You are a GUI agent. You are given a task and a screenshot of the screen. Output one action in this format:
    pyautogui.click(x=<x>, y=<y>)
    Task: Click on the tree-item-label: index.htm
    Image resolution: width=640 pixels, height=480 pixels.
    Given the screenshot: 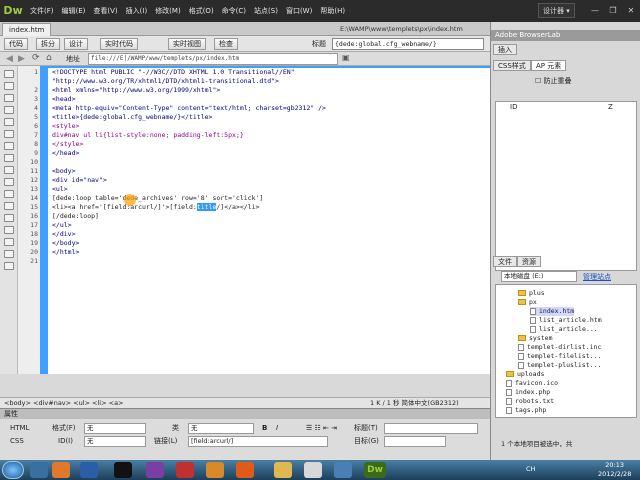 What is the action you would take?
    pyautogui.click(x=557, y=311)
    